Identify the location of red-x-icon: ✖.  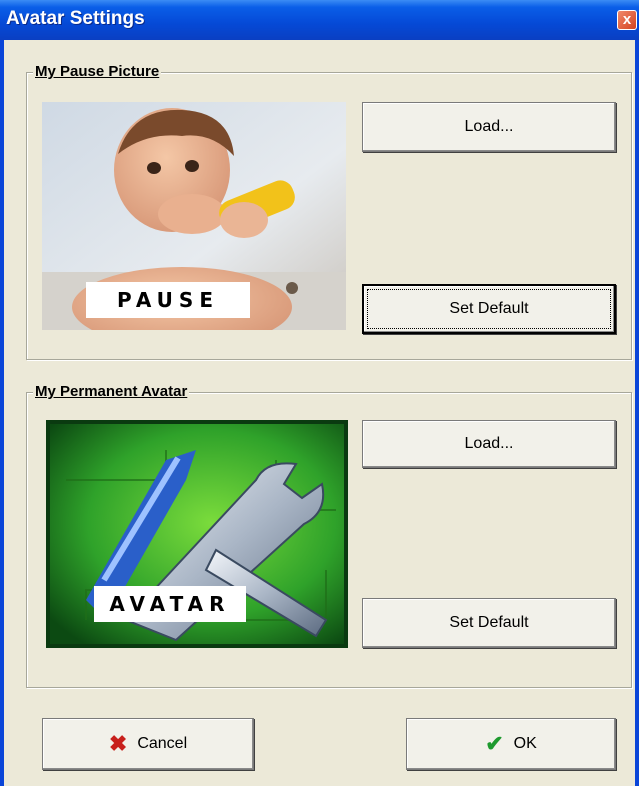
(118, 743).